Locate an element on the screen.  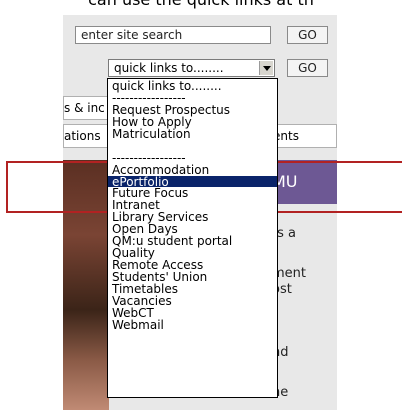
dropdown-option: WebCT is located at coordinates (192, 313).